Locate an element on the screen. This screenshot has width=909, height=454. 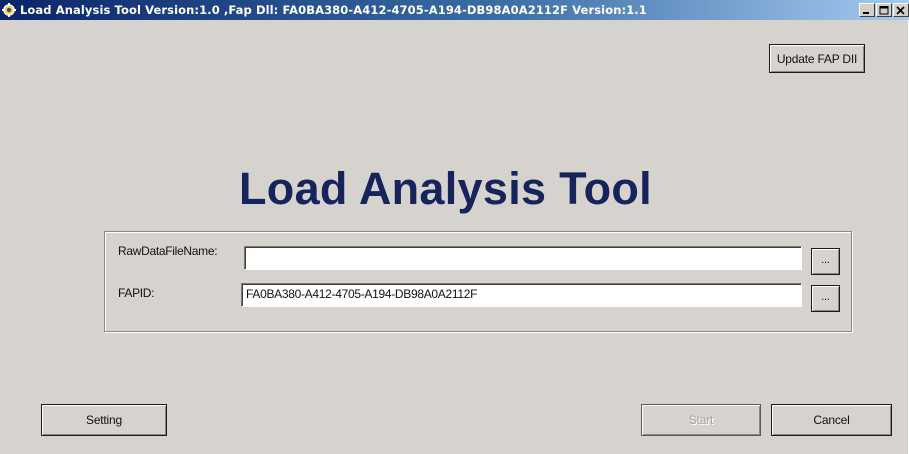
setting-button: Setting is located at coordinates (104, 420).